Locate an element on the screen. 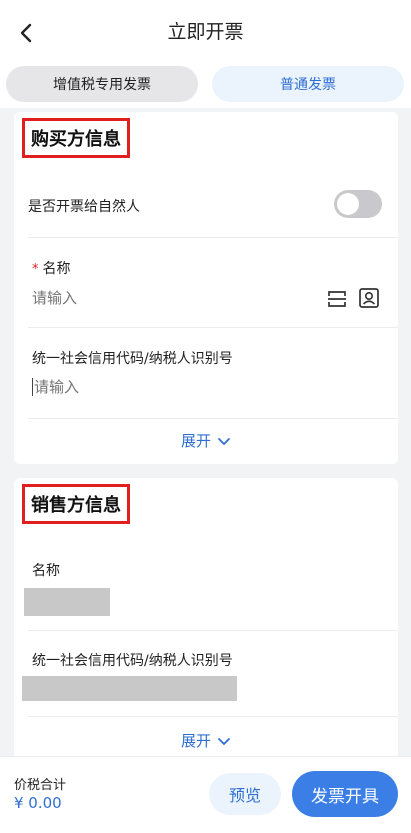  total-value: ¥ 0.00 is located at coordinates (38, 803).